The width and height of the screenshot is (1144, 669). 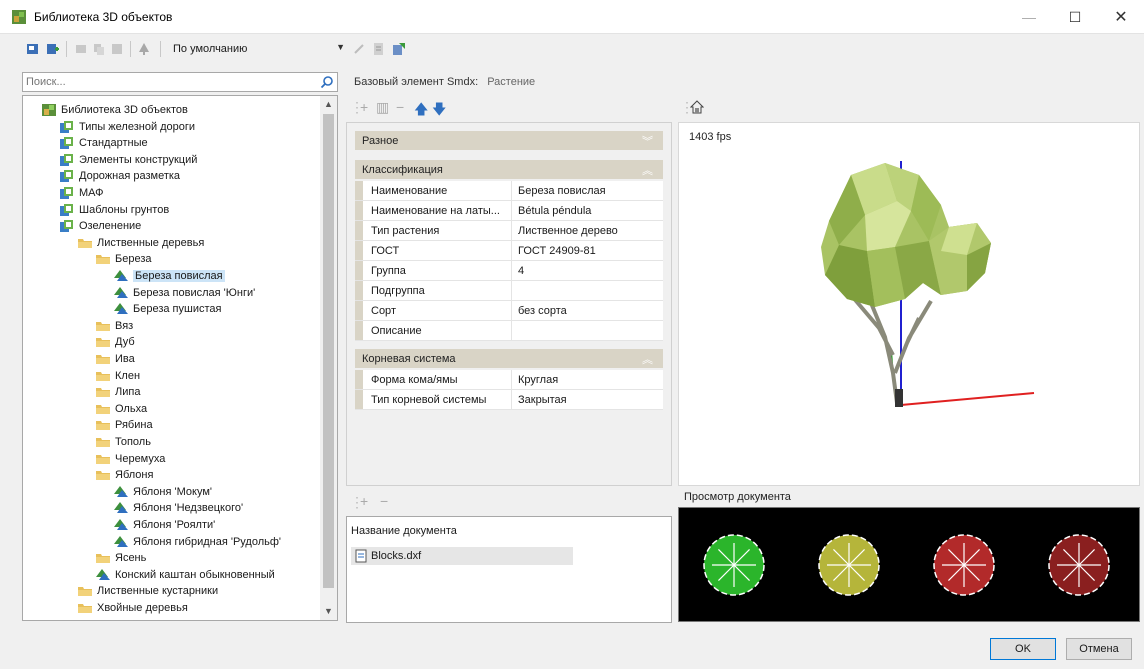 What do you see at coordinates (509, 271) in the screenshot?
I see `property-row: Группа 4` at bounding box center [509, 271].